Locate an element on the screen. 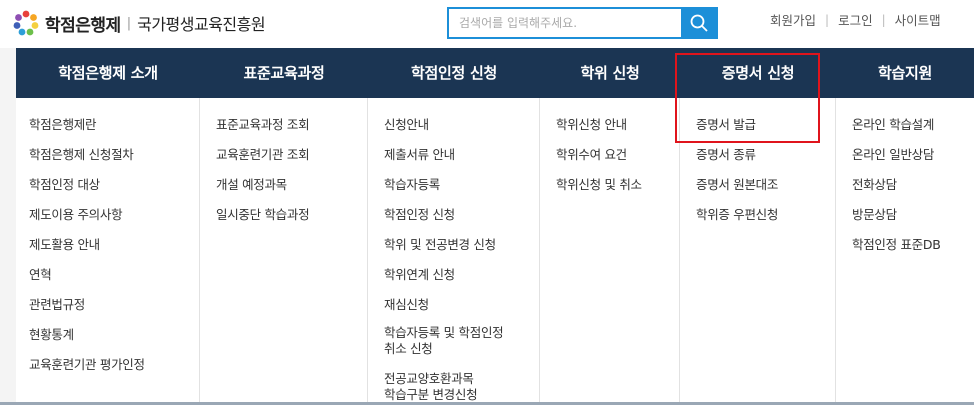 The height and width of the screenshot is (405, 974). menu-item: 증명서 원본대조 is located at coordinates (737, 185).